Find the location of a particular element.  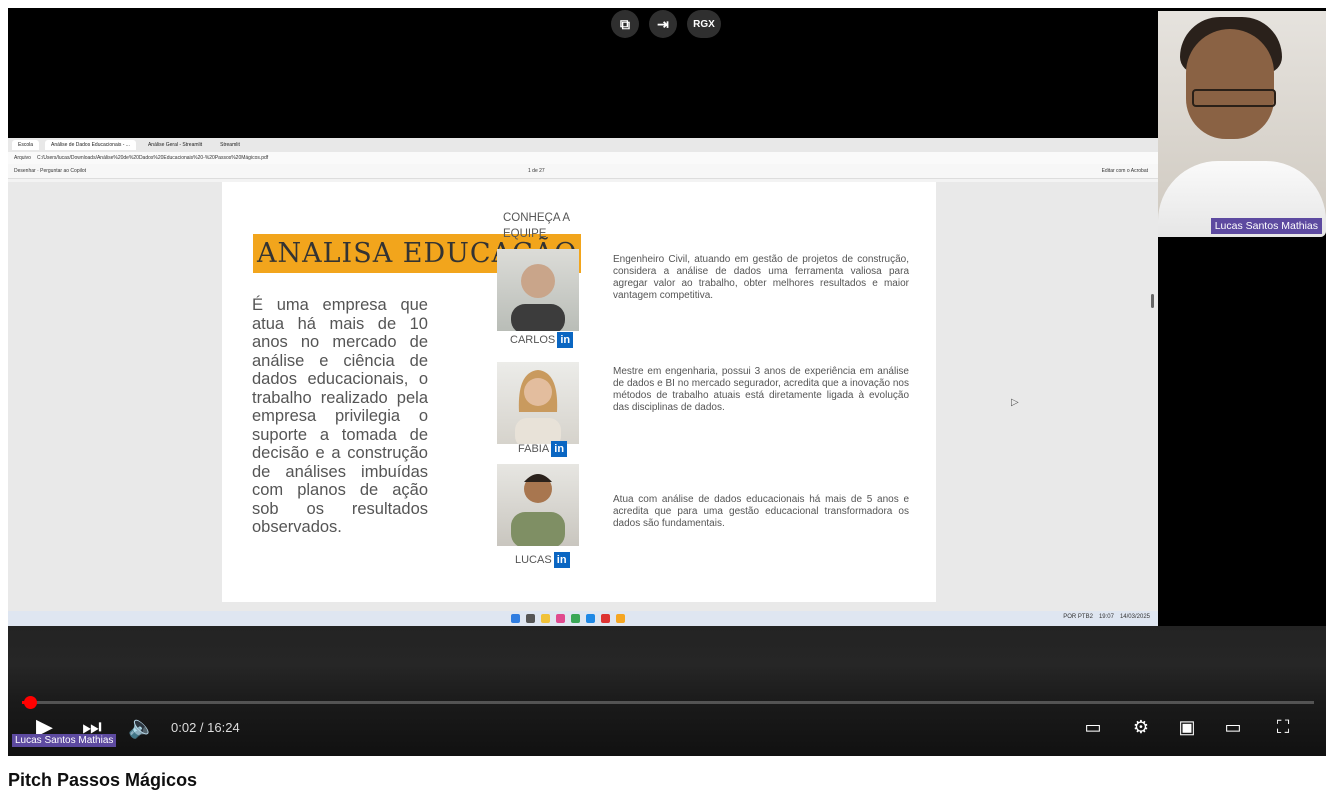

webcam-glasses is located at coordinates (1234, 98).